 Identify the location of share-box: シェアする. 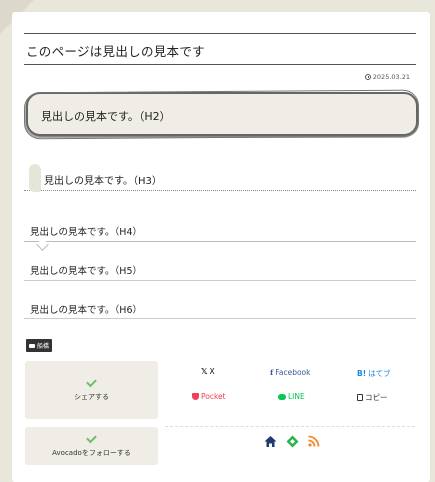
(91, 390).